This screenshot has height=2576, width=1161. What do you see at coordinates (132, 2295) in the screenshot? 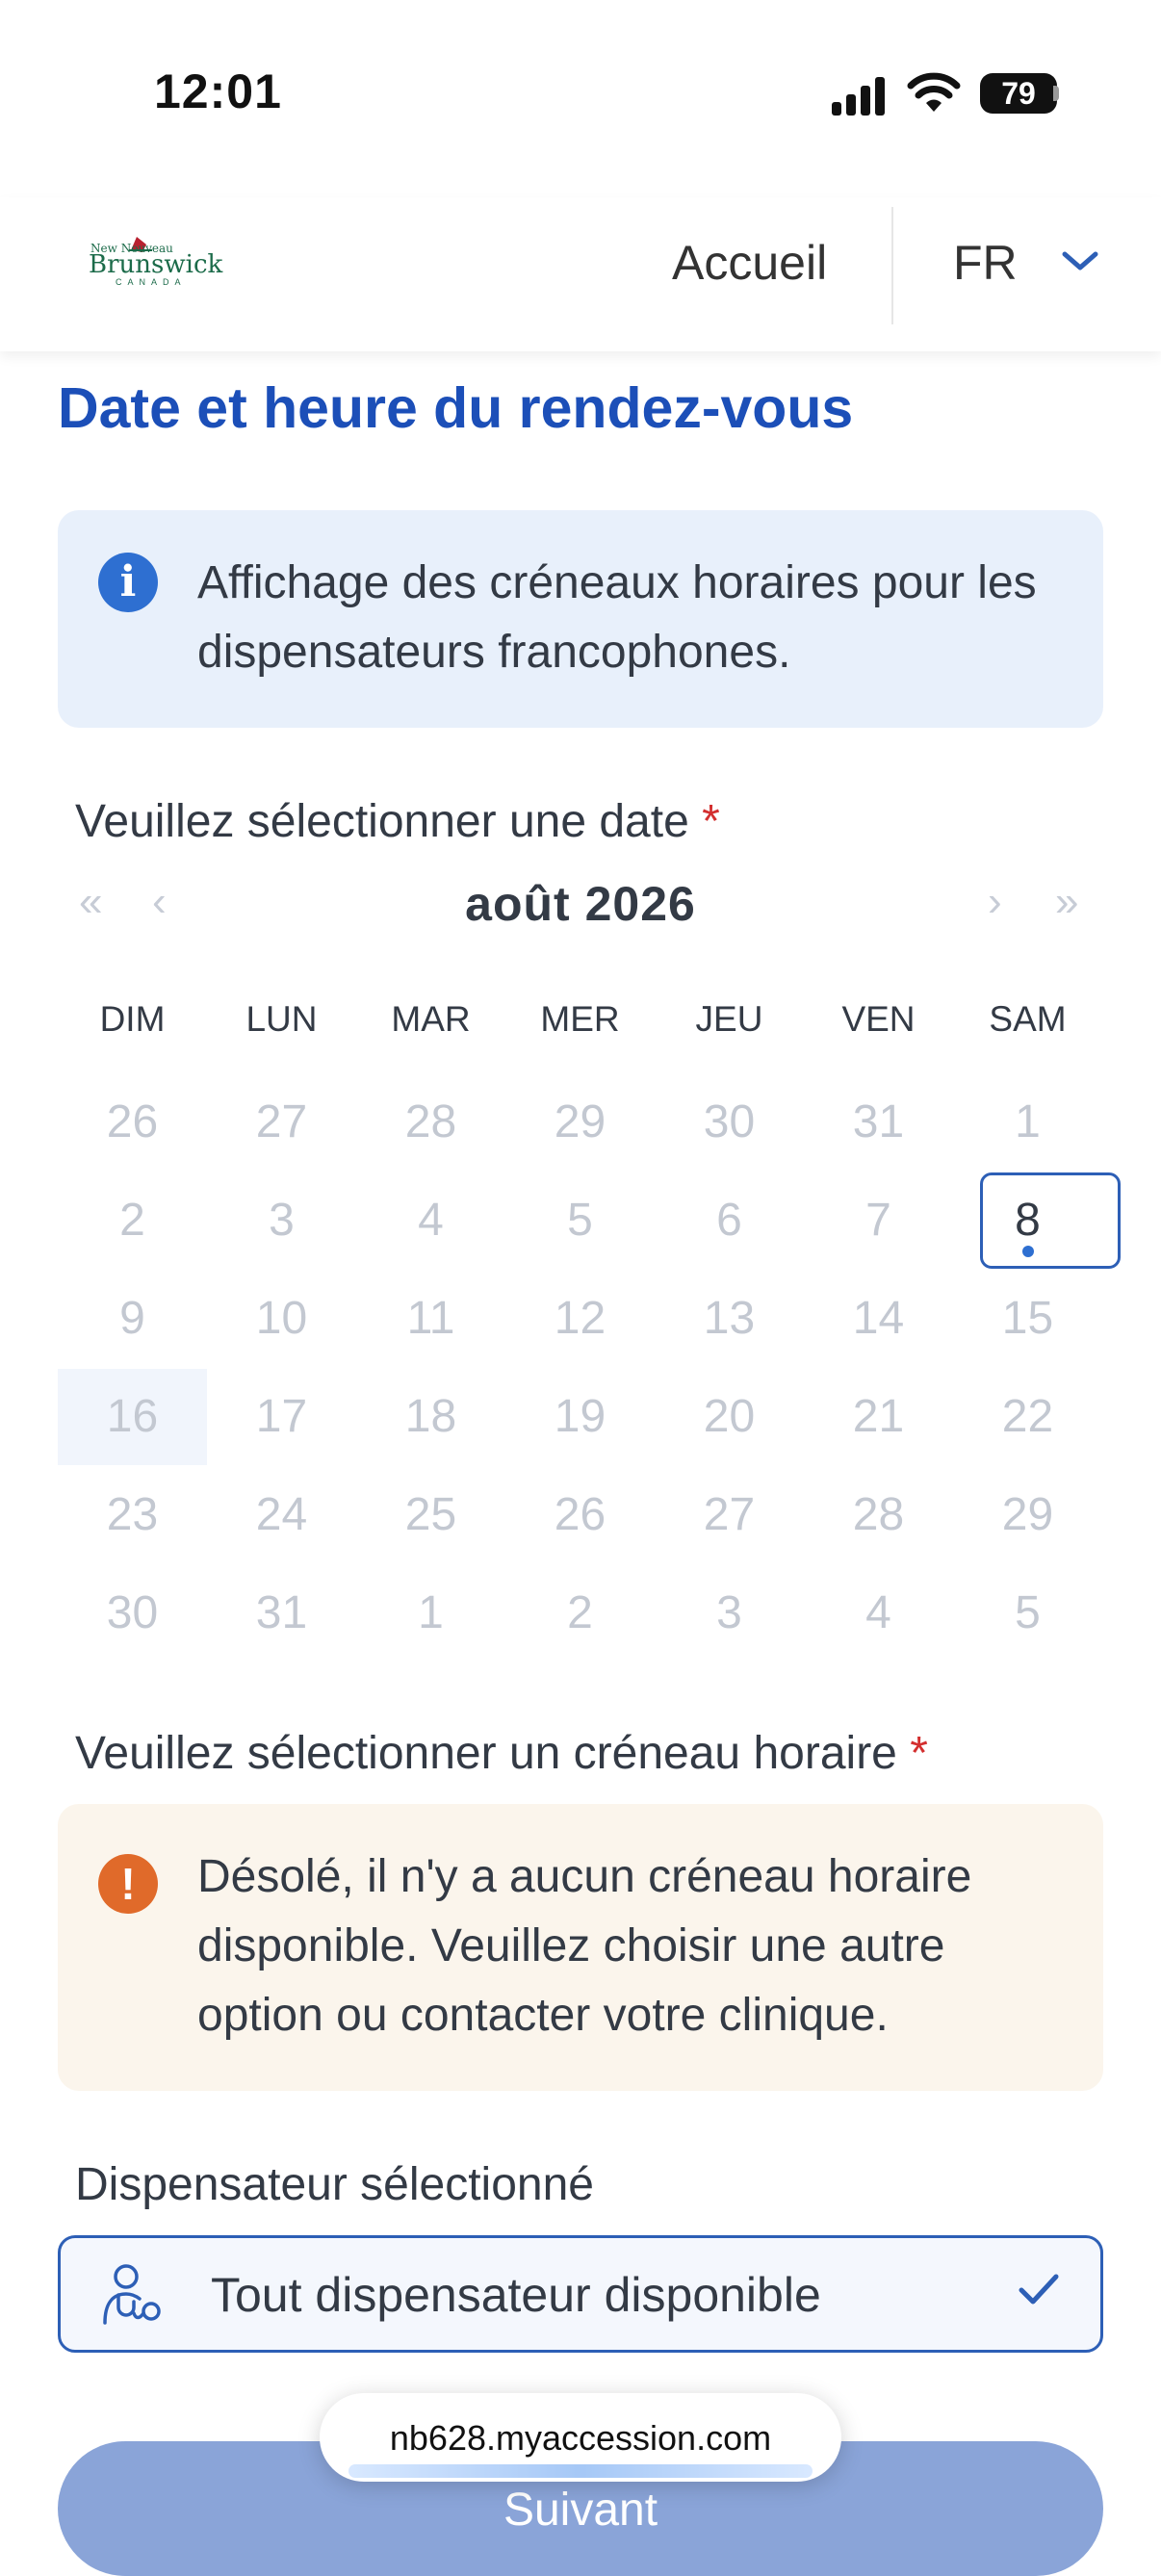
I see `stethoscope-doctor-icon` at bounding box center [132, 2295].